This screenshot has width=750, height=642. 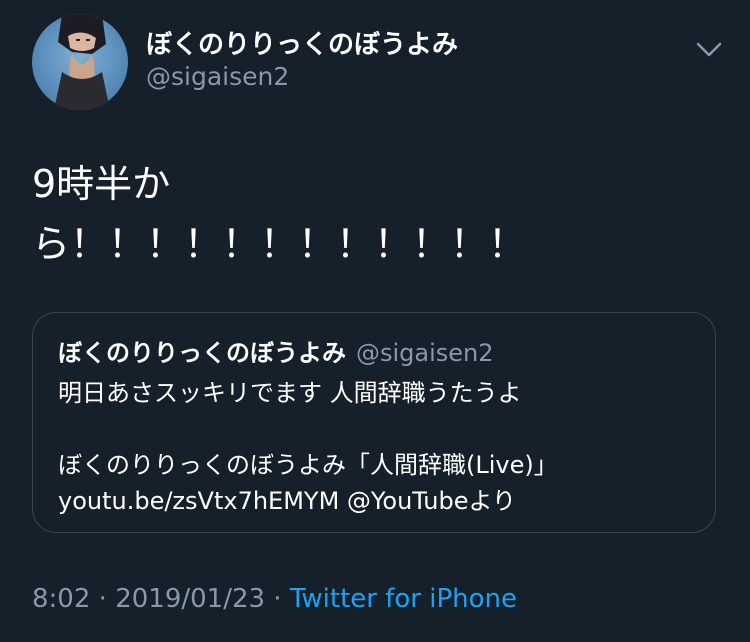 I want to click on tweet-text-line: 9時半か, so click(x=101, y=184).